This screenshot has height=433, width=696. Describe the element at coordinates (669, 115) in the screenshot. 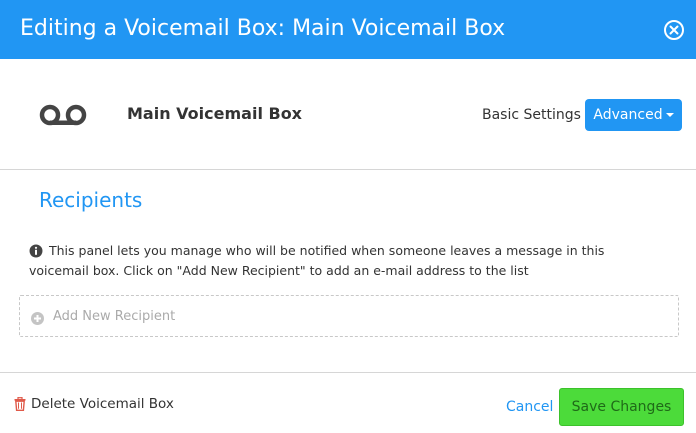

I see `caret-down-icon` at that location.